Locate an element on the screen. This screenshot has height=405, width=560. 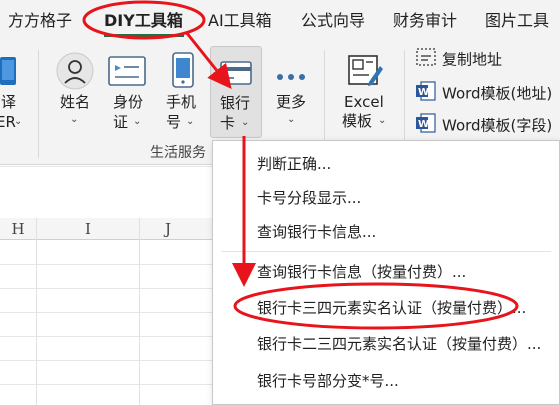
idcard-label-line2: 证 is located at coordinates (121, 122).